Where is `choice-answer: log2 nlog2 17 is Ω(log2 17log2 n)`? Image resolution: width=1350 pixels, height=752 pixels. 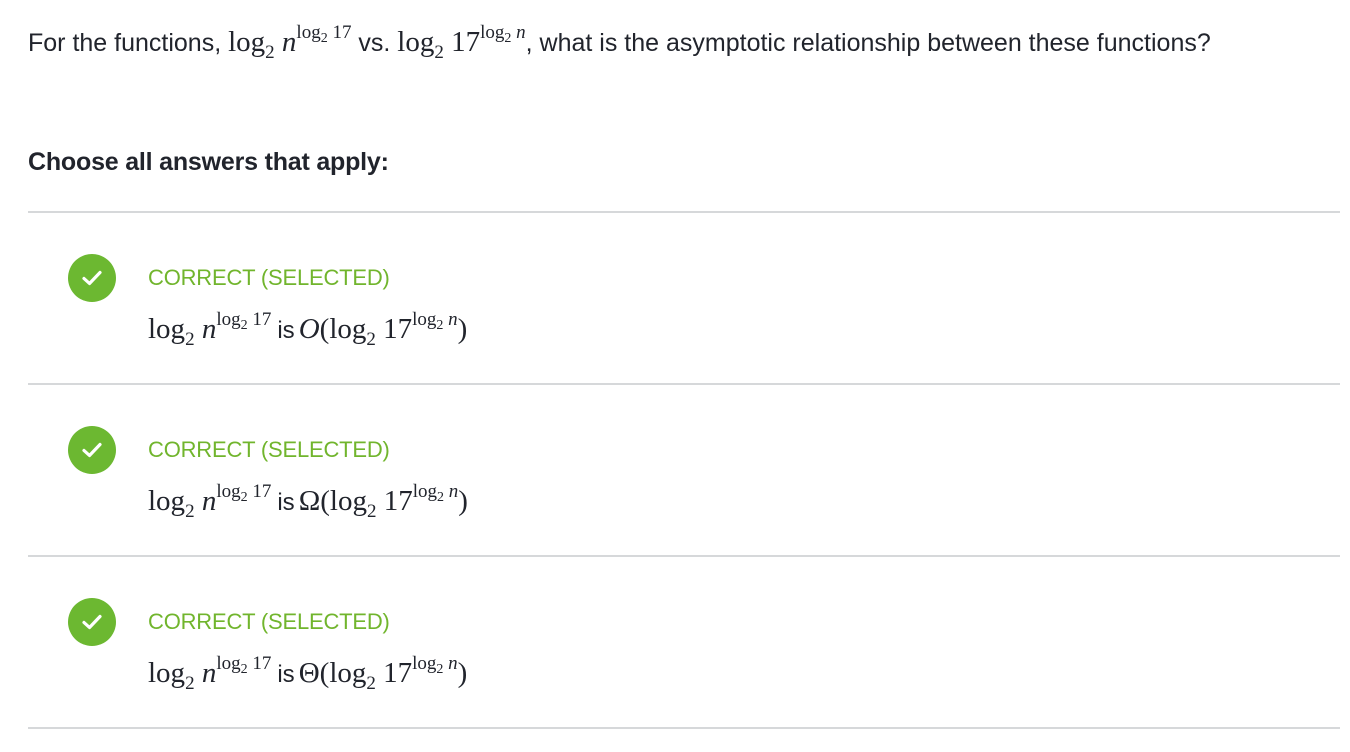 choice-answer: log2 nlog2 17 is Ω(log2 17log2 n) is located at coordinates (308, 501).